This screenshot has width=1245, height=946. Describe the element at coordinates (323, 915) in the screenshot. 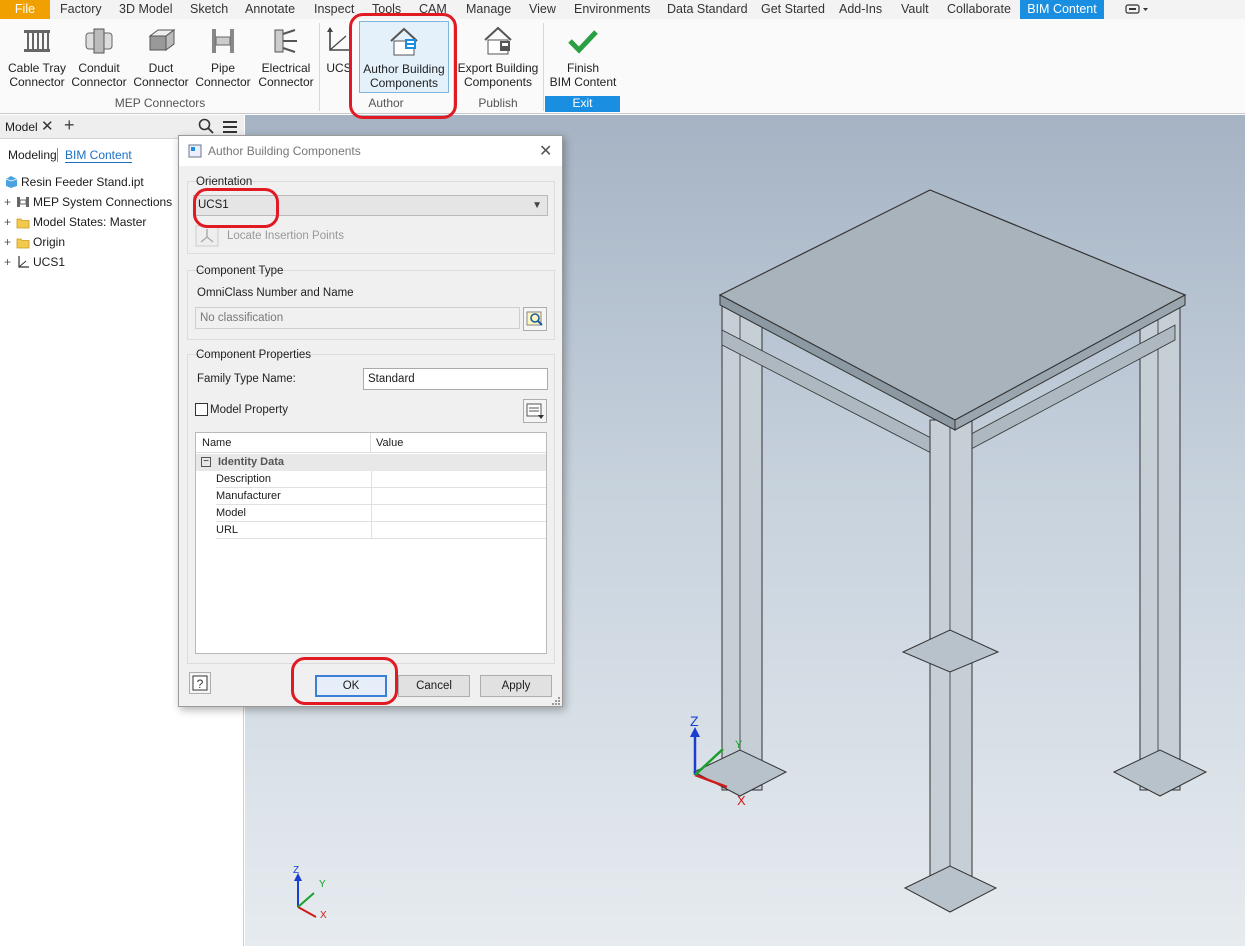

I see `view-axis-x-label: X` at that location.